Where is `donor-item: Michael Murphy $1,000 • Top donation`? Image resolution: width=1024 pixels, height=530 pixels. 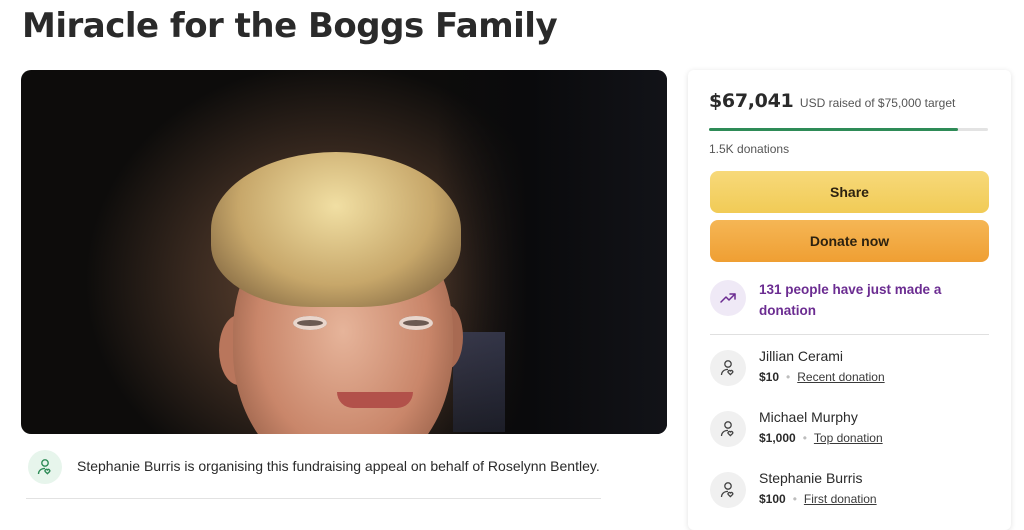
donor-item: Michael Murphy $1,000 • Top donation is located at coordinates (849, 431).